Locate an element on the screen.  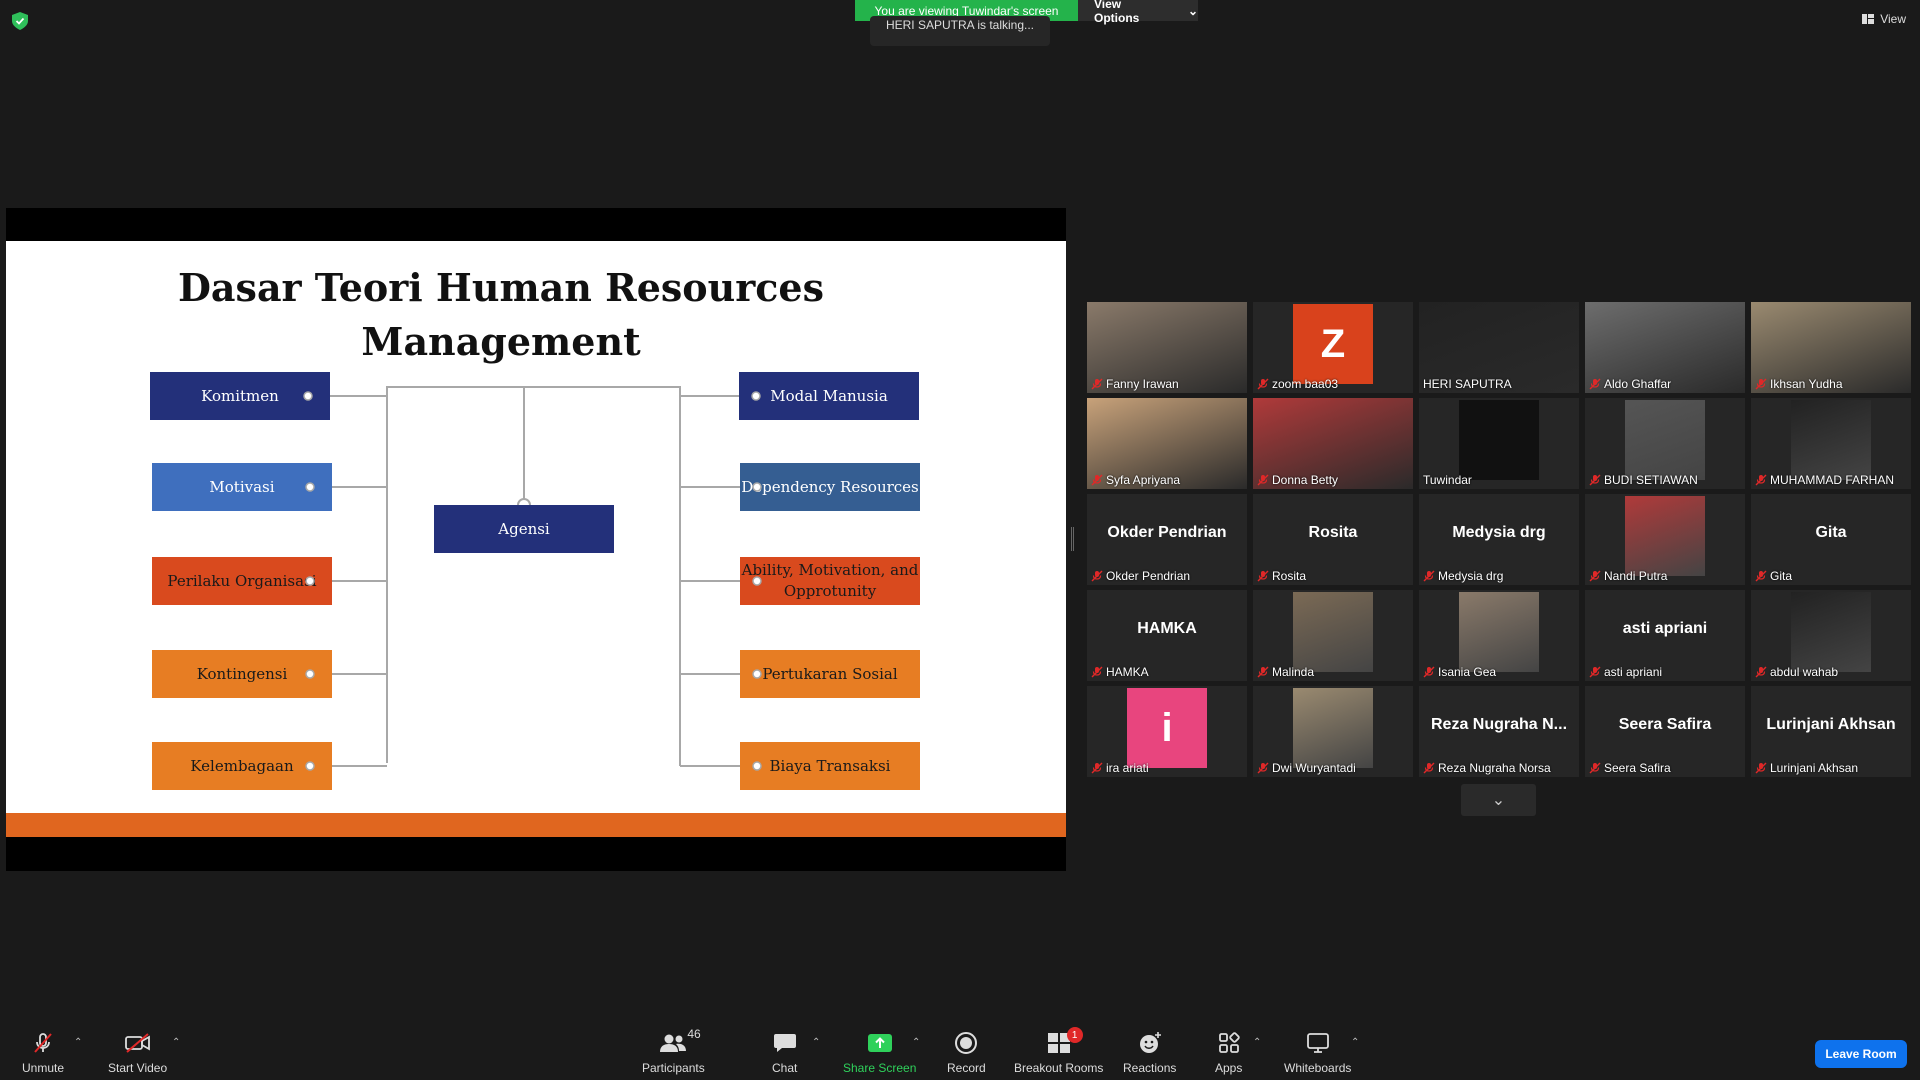
participant-tile: Tuwindar is located at coordinates (1499, 443).